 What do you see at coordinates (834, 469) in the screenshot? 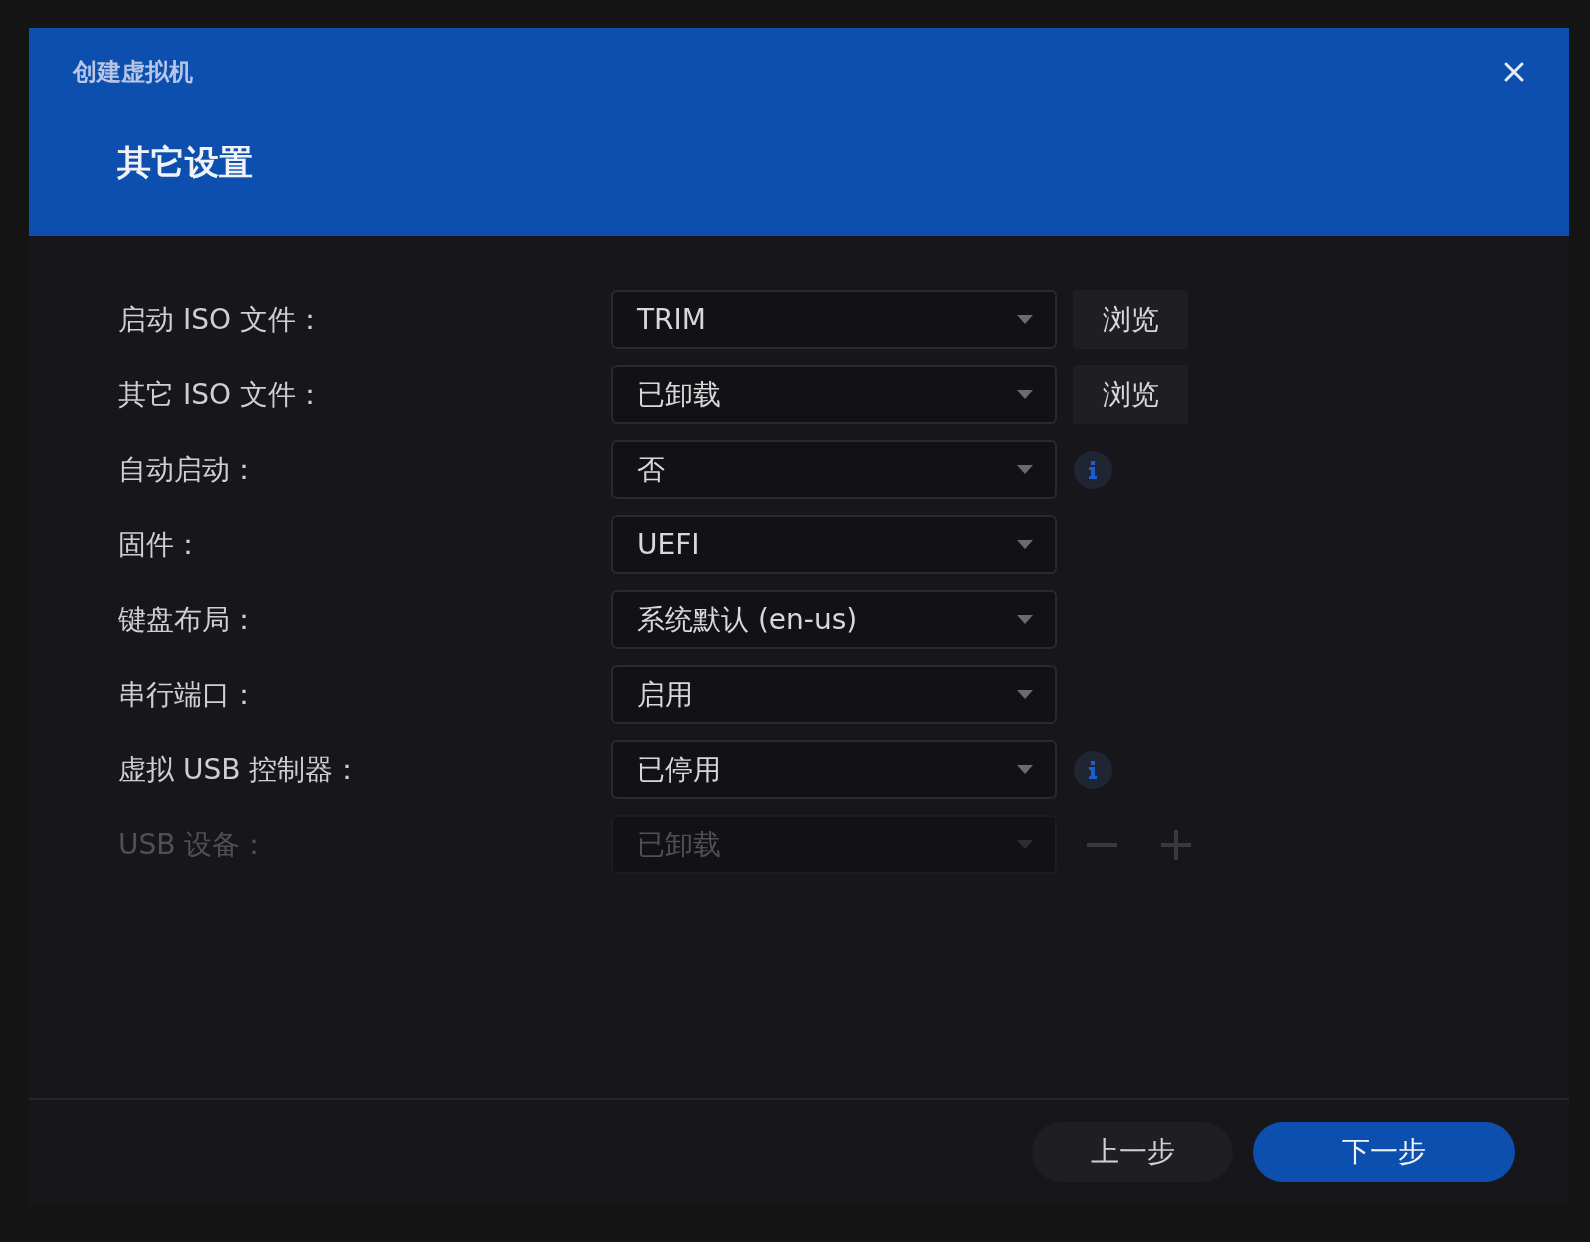
I see `dropdown-field: 否` at bounding box center [834, 469].